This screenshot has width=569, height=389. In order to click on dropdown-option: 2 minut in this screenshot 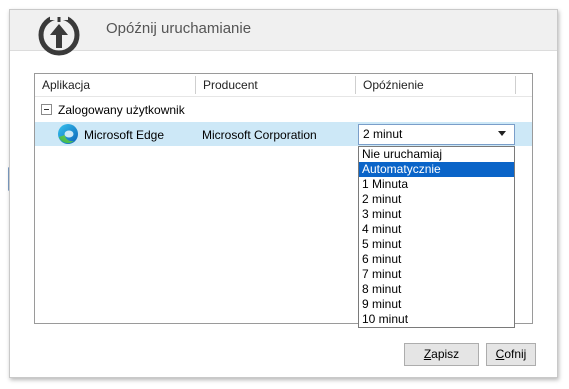, I will do `click(436, 199)`.